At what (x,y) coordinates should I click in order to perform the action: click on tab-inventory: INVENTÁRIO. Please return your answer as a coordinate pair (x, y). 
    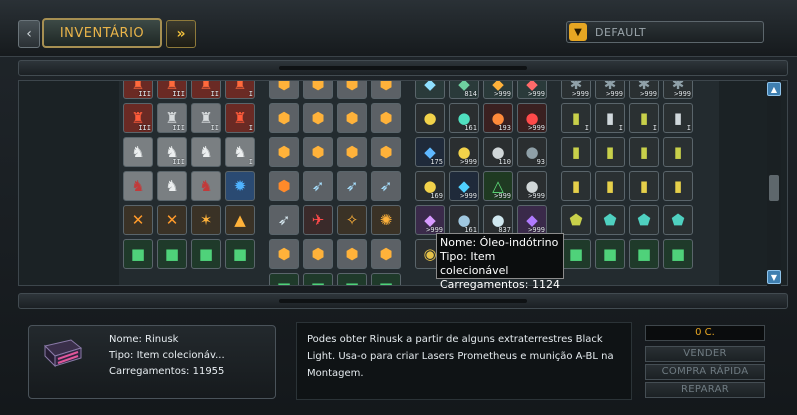
    Looking at the image, I should click on (102, 33).